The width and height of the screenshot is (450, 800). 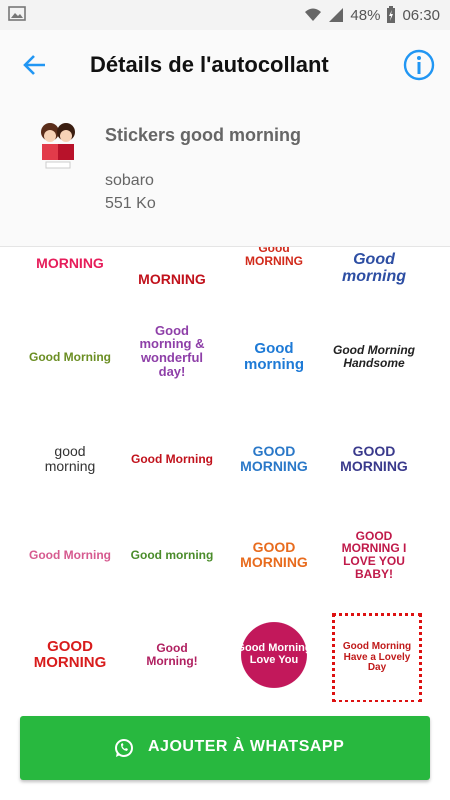 I want to click on app-bar: Détails de l'autocollant, so click(x=225, y=65).